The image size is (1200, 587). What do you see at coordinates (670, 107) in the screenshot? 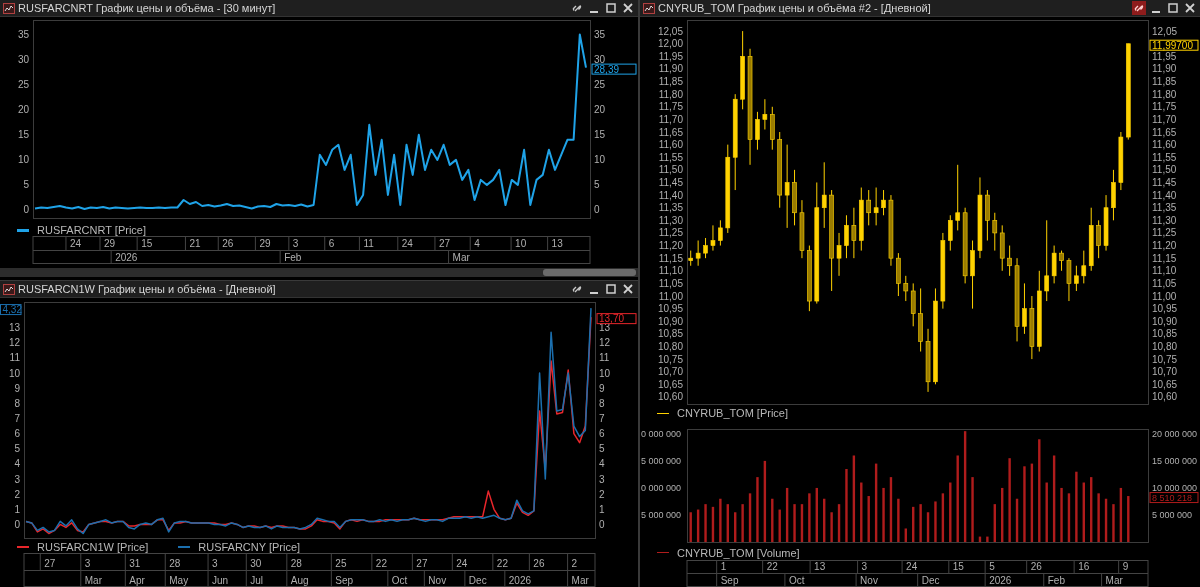
I see `axis-label: 11,75` at bounding box center [670, 107].